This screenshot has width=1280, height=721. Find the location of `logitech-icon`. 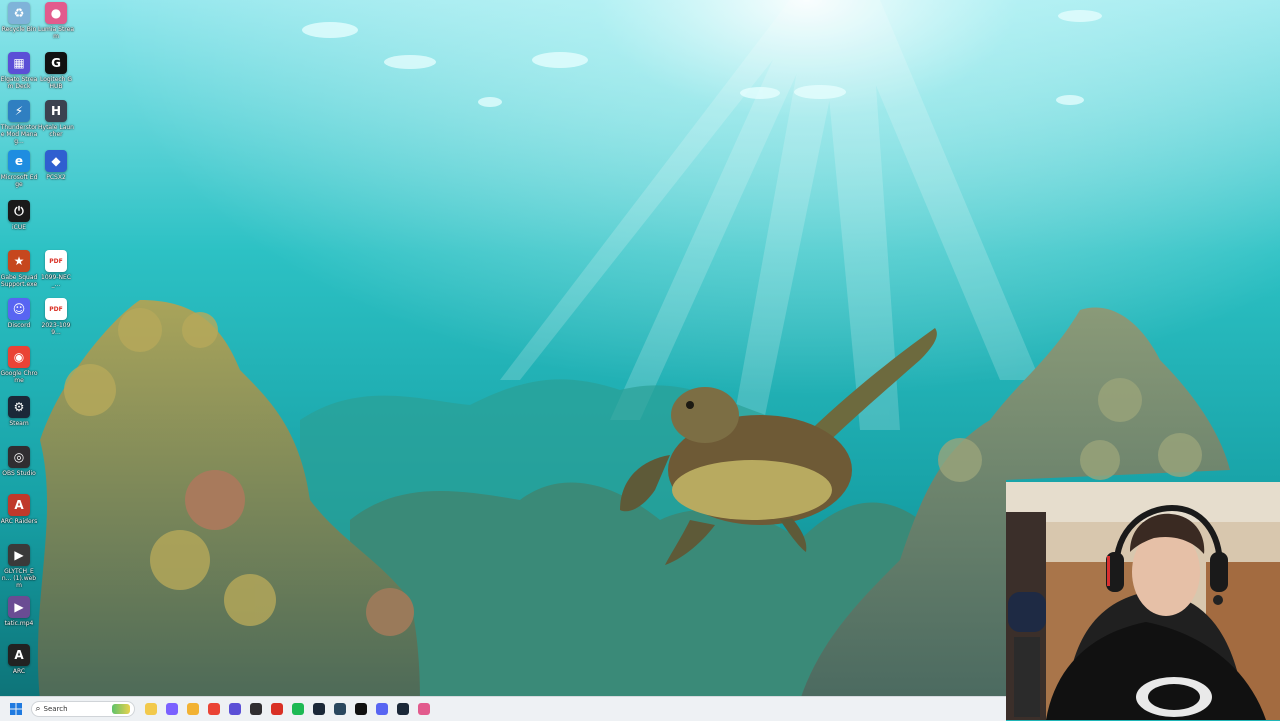

logitech-icon is located at coordinates (361, 709).